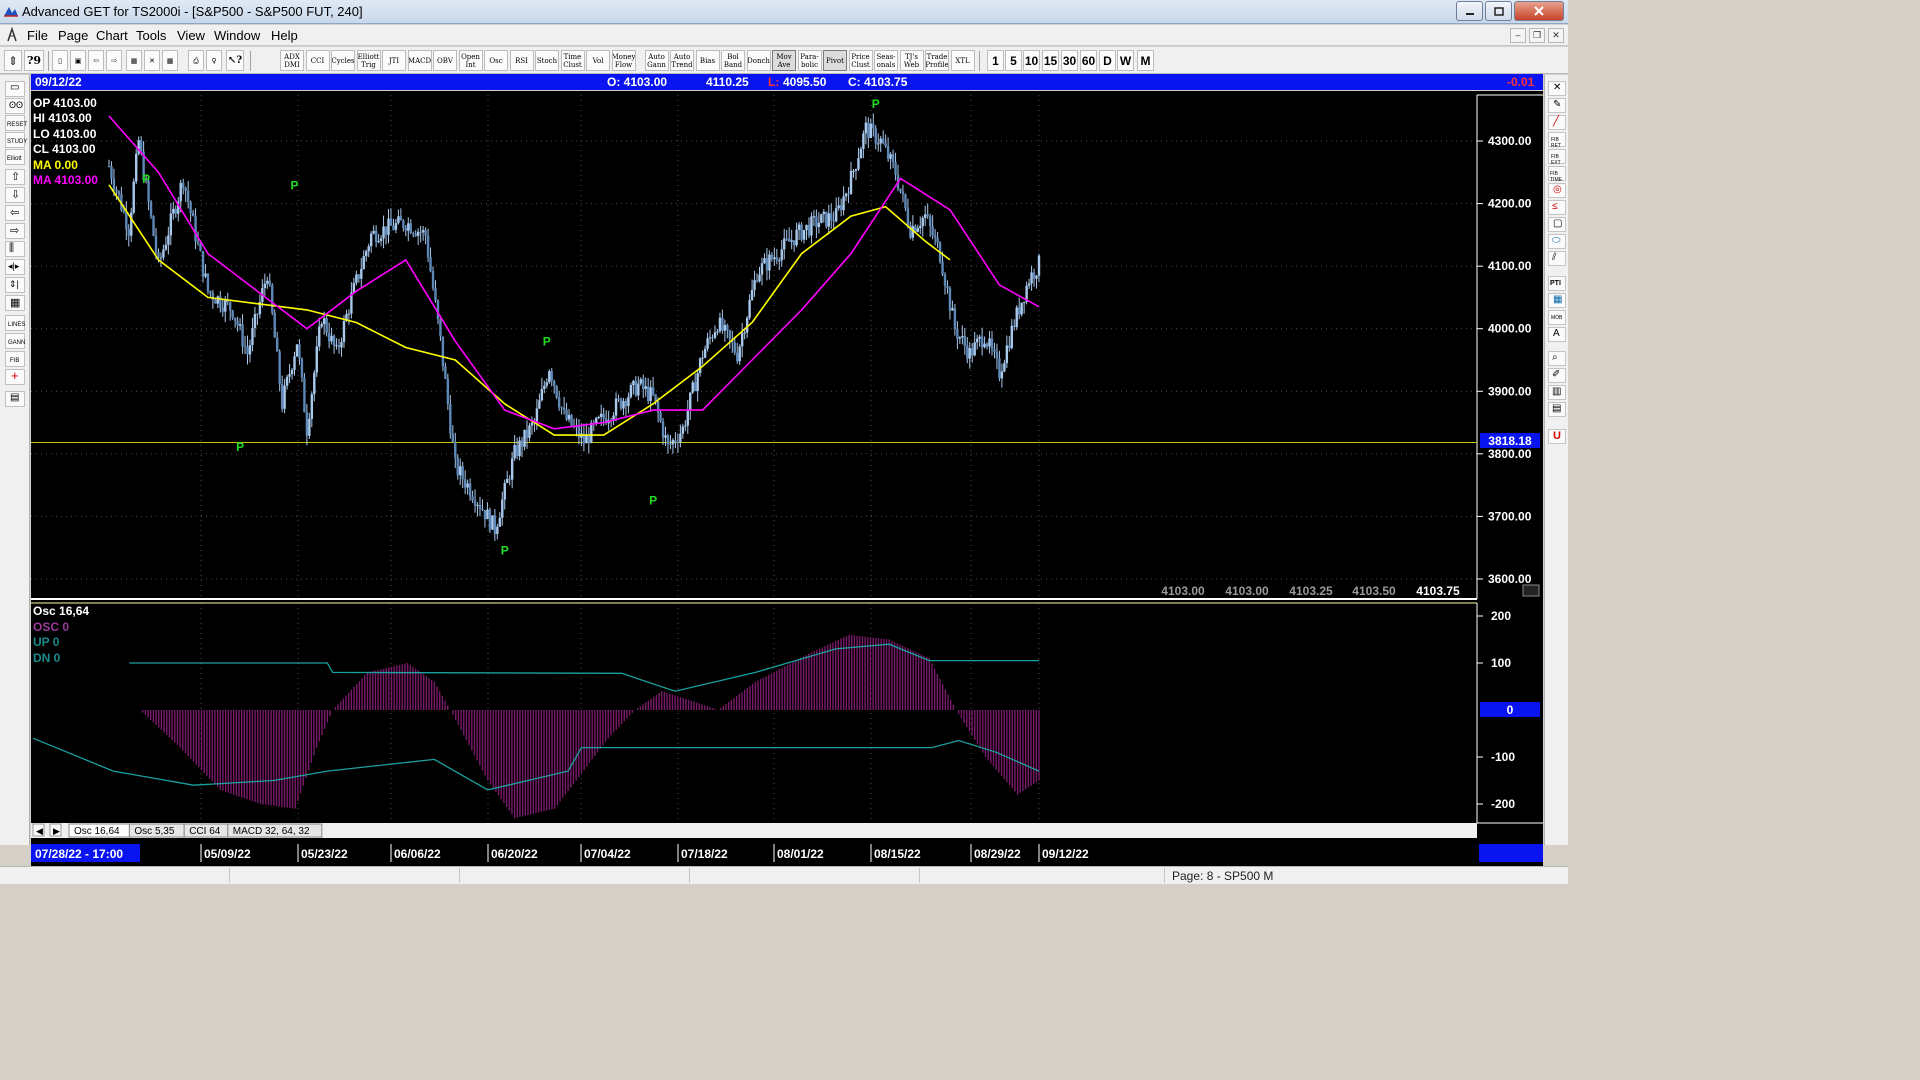 Image resolution: width=1920 pixels, height=1080 pixels. What do you see at coordinates (995, 60) in the screenshot?
I see `interval-button-1: 1` at bounding box center [995, 60].